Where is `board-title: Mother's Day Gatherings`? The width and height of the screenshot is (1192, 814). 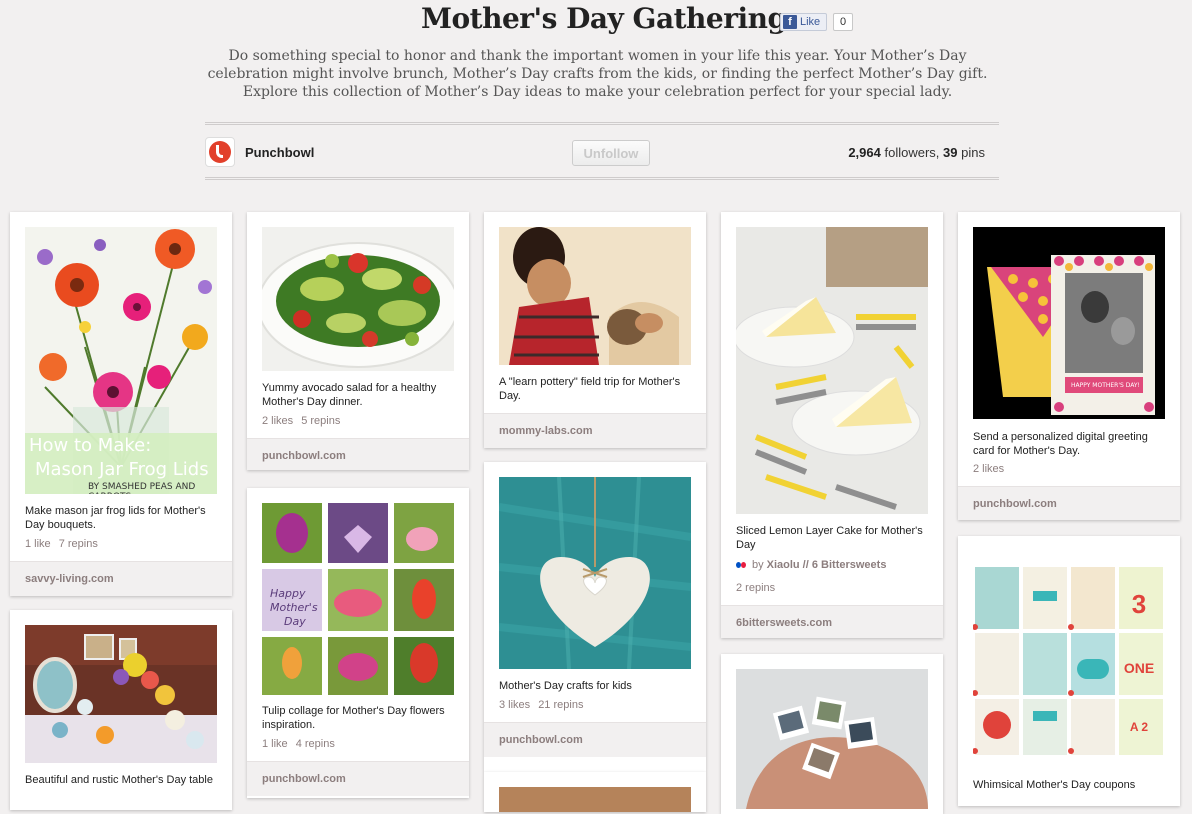
board-title: Mother's Day Gatherings is located at coordinates (611, 18).